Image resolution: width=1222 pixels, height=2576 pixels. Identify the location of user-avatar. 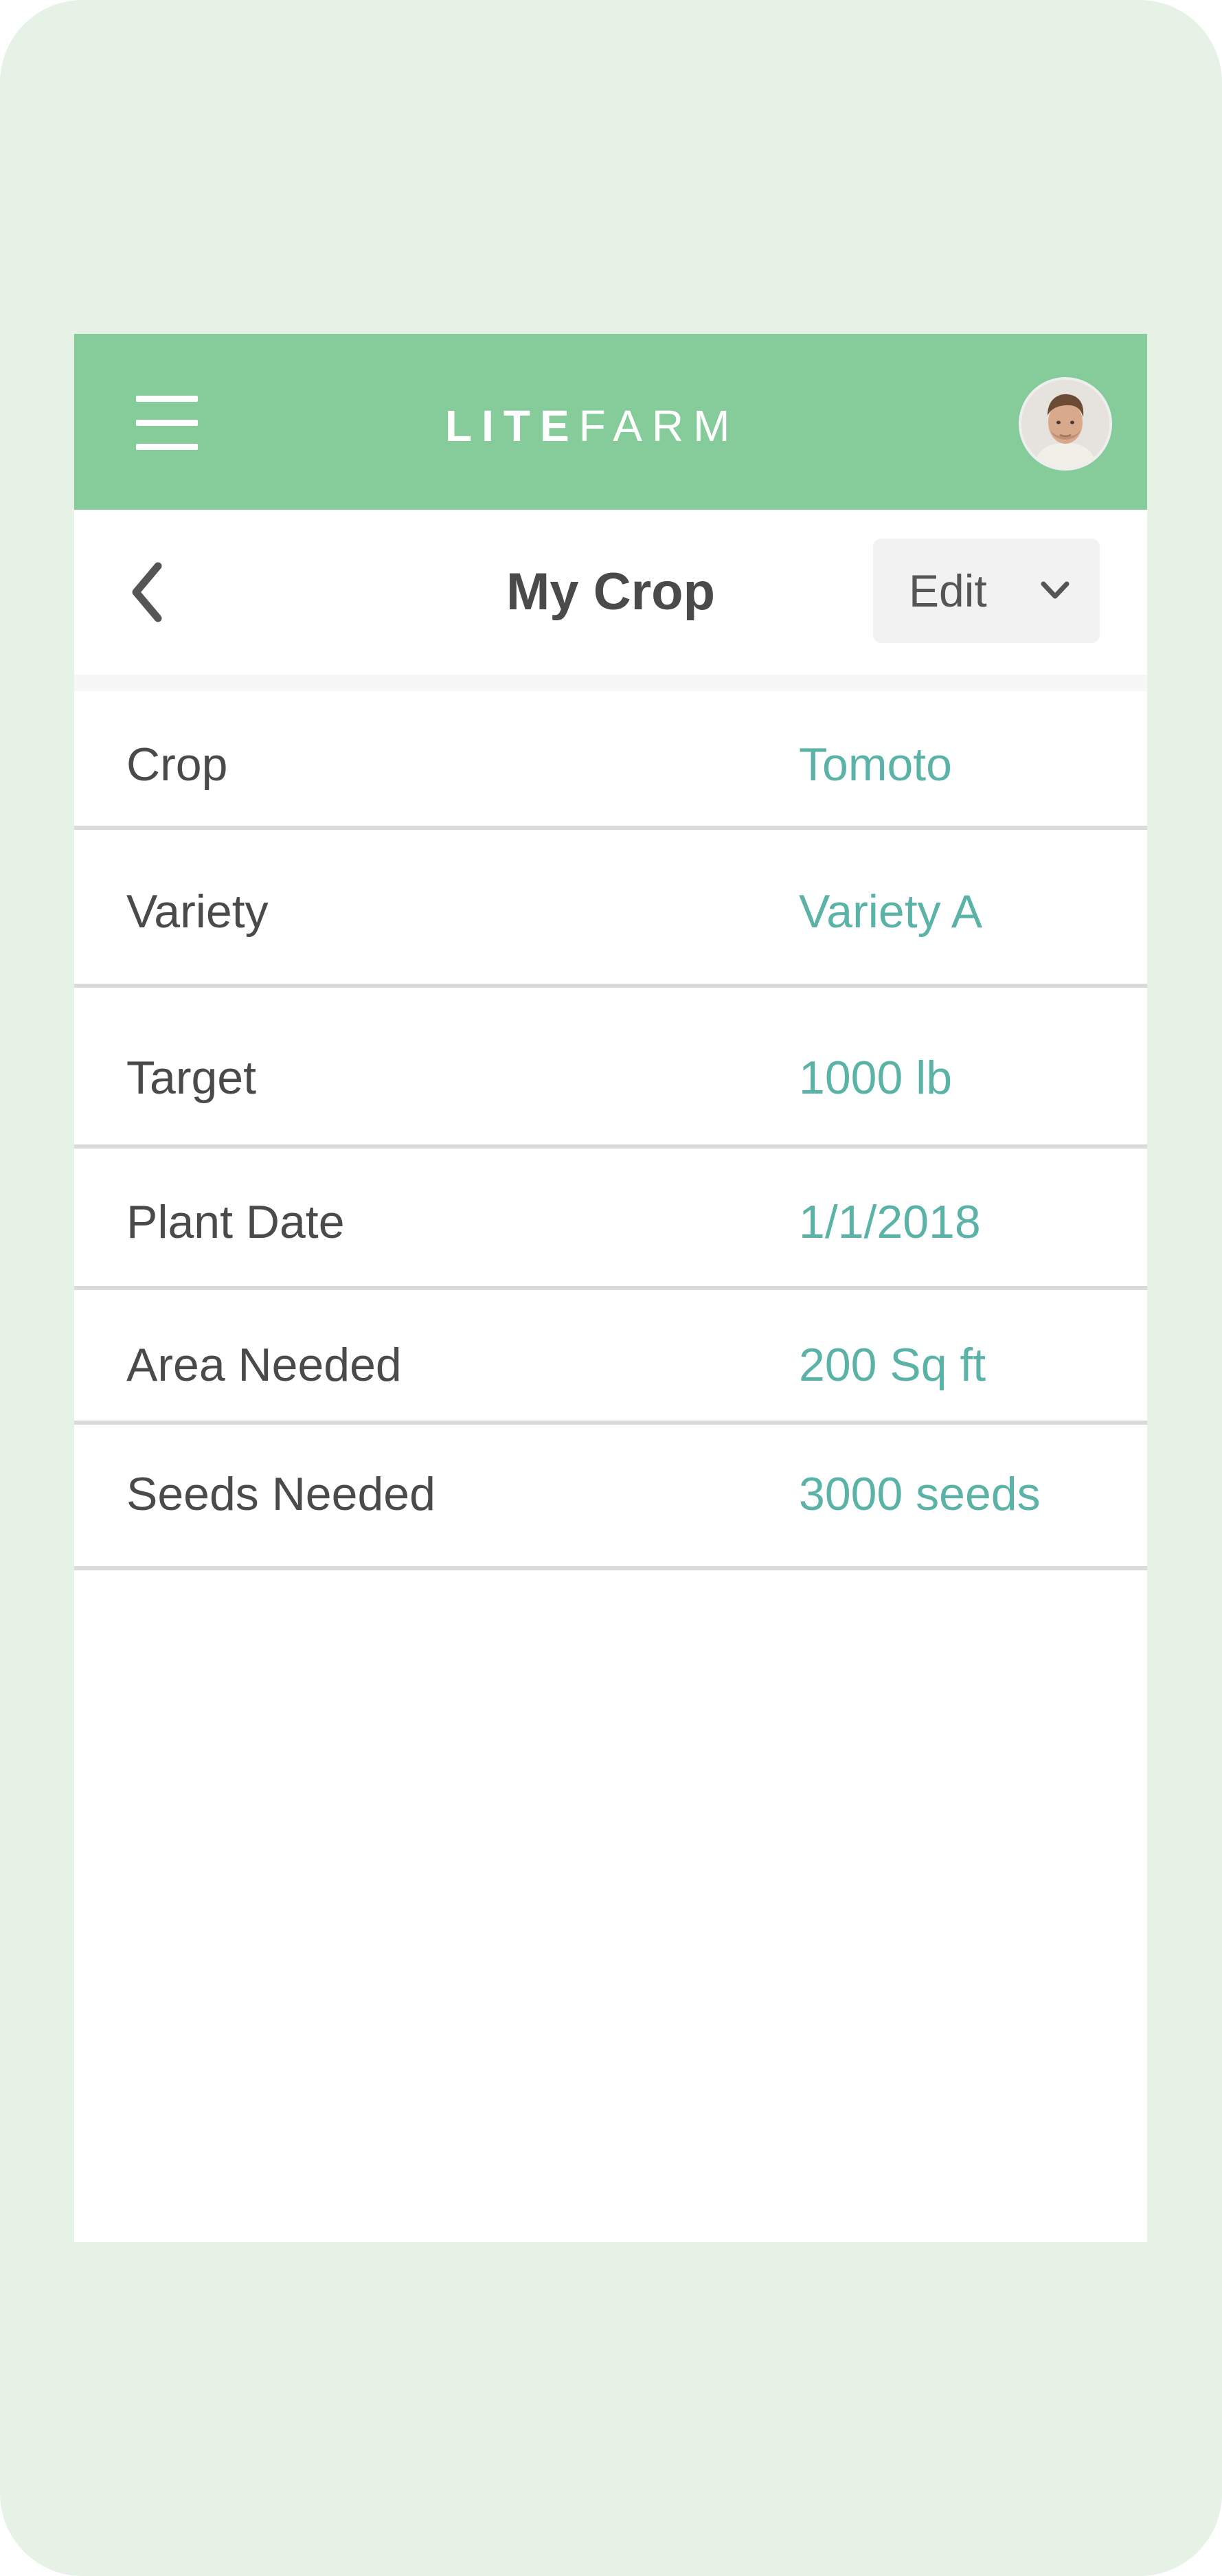
(1066, 424).